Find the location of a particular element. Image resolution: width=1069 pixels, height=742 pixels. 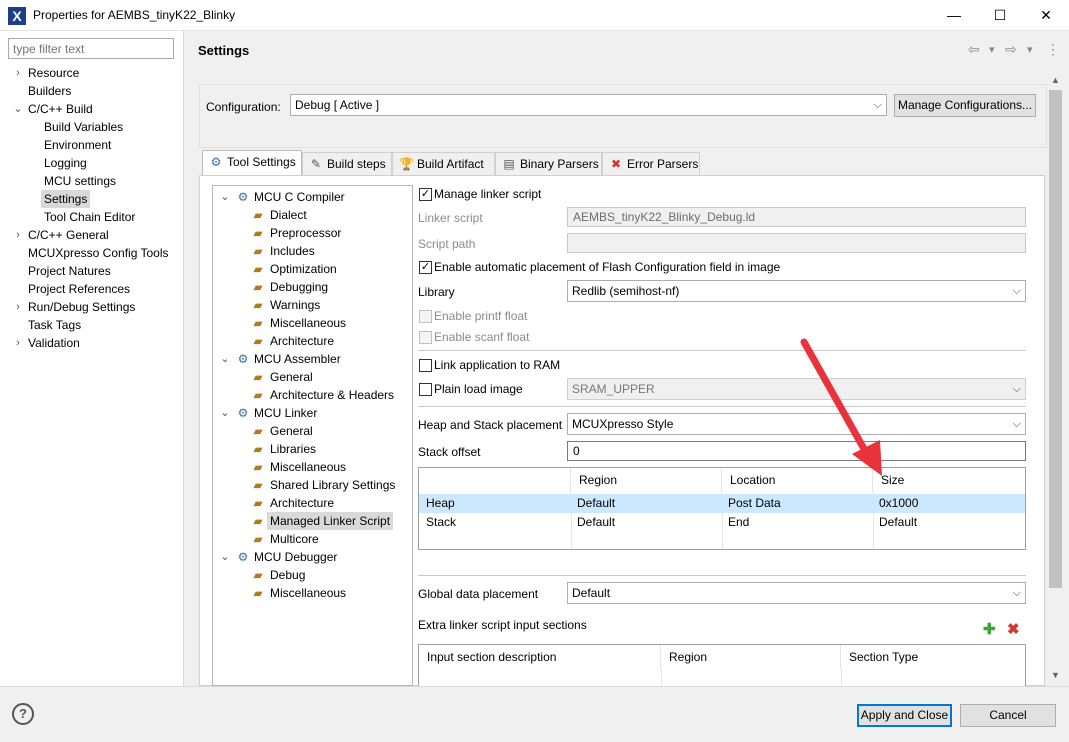

filter-input is located at coordinates (91, 48).